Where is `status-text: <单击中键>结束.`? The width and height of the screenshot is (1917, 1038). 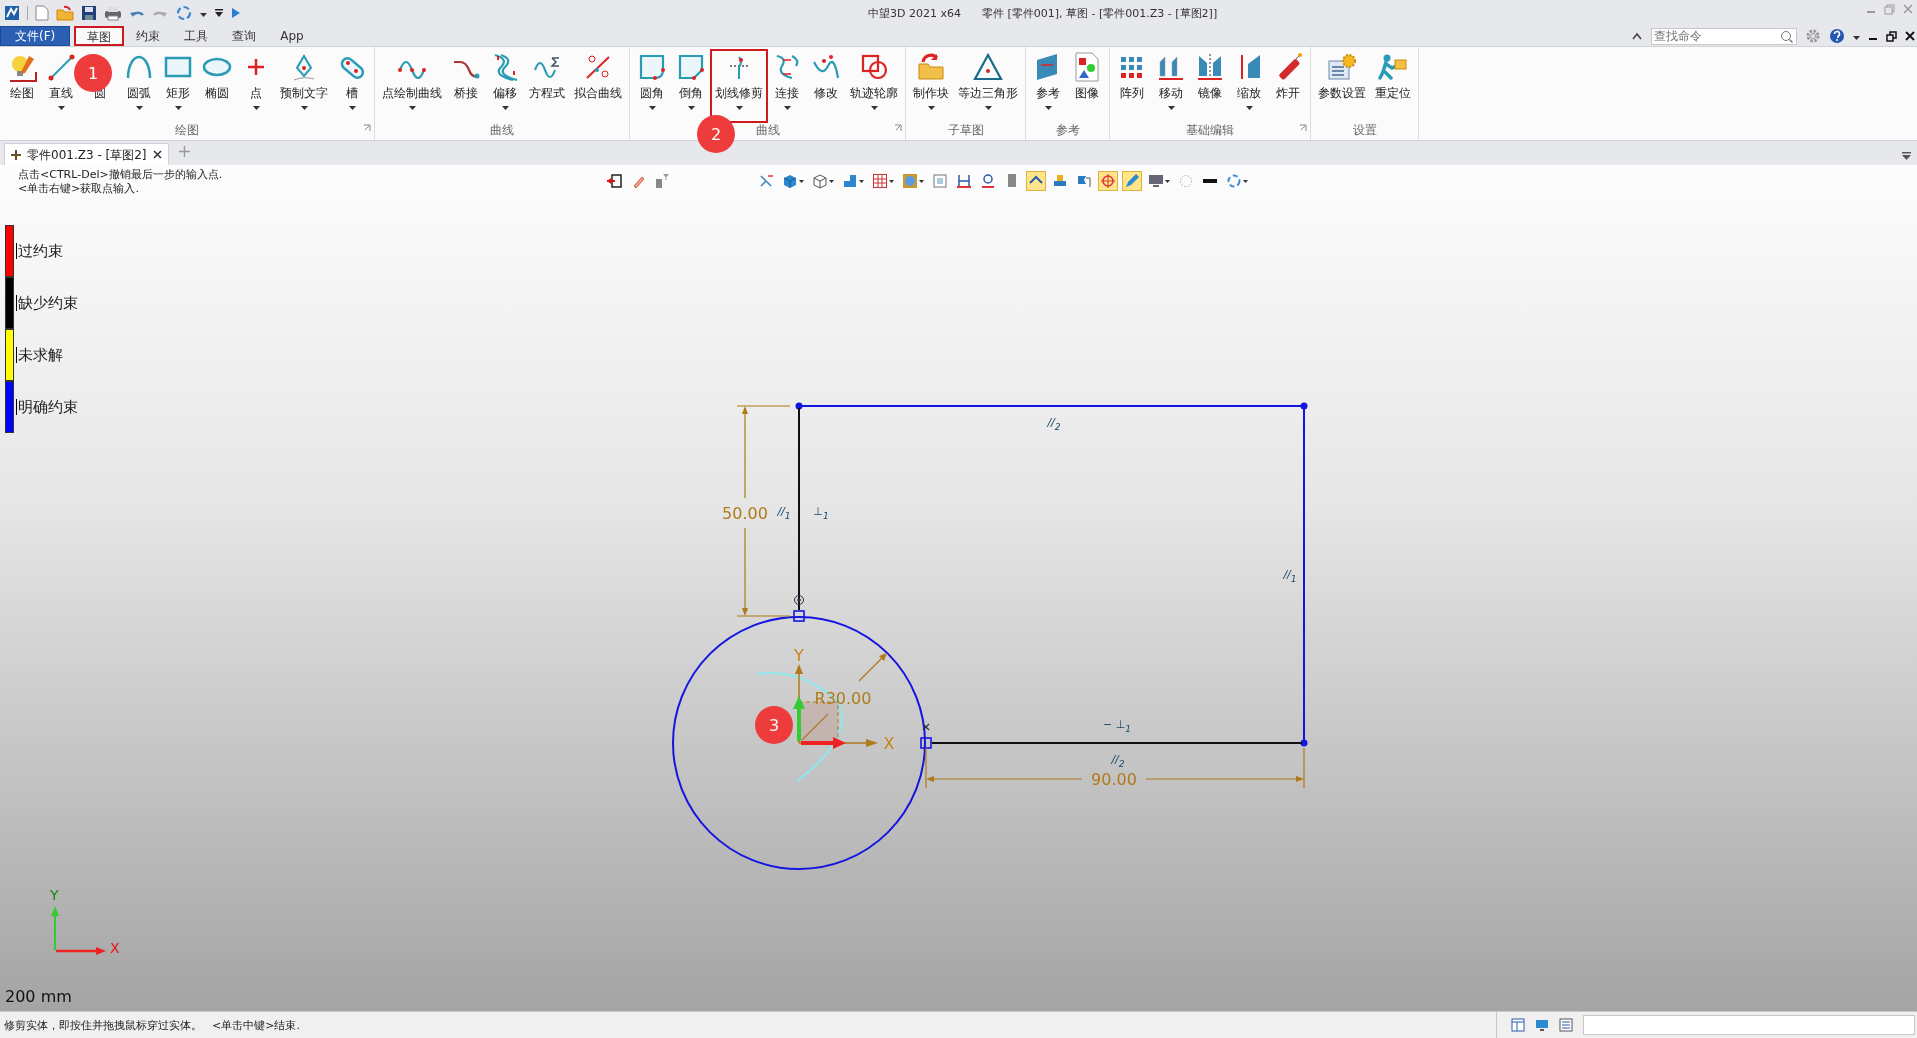 status-text: <单击中键>结束. is located at coordinates (256, 1025).